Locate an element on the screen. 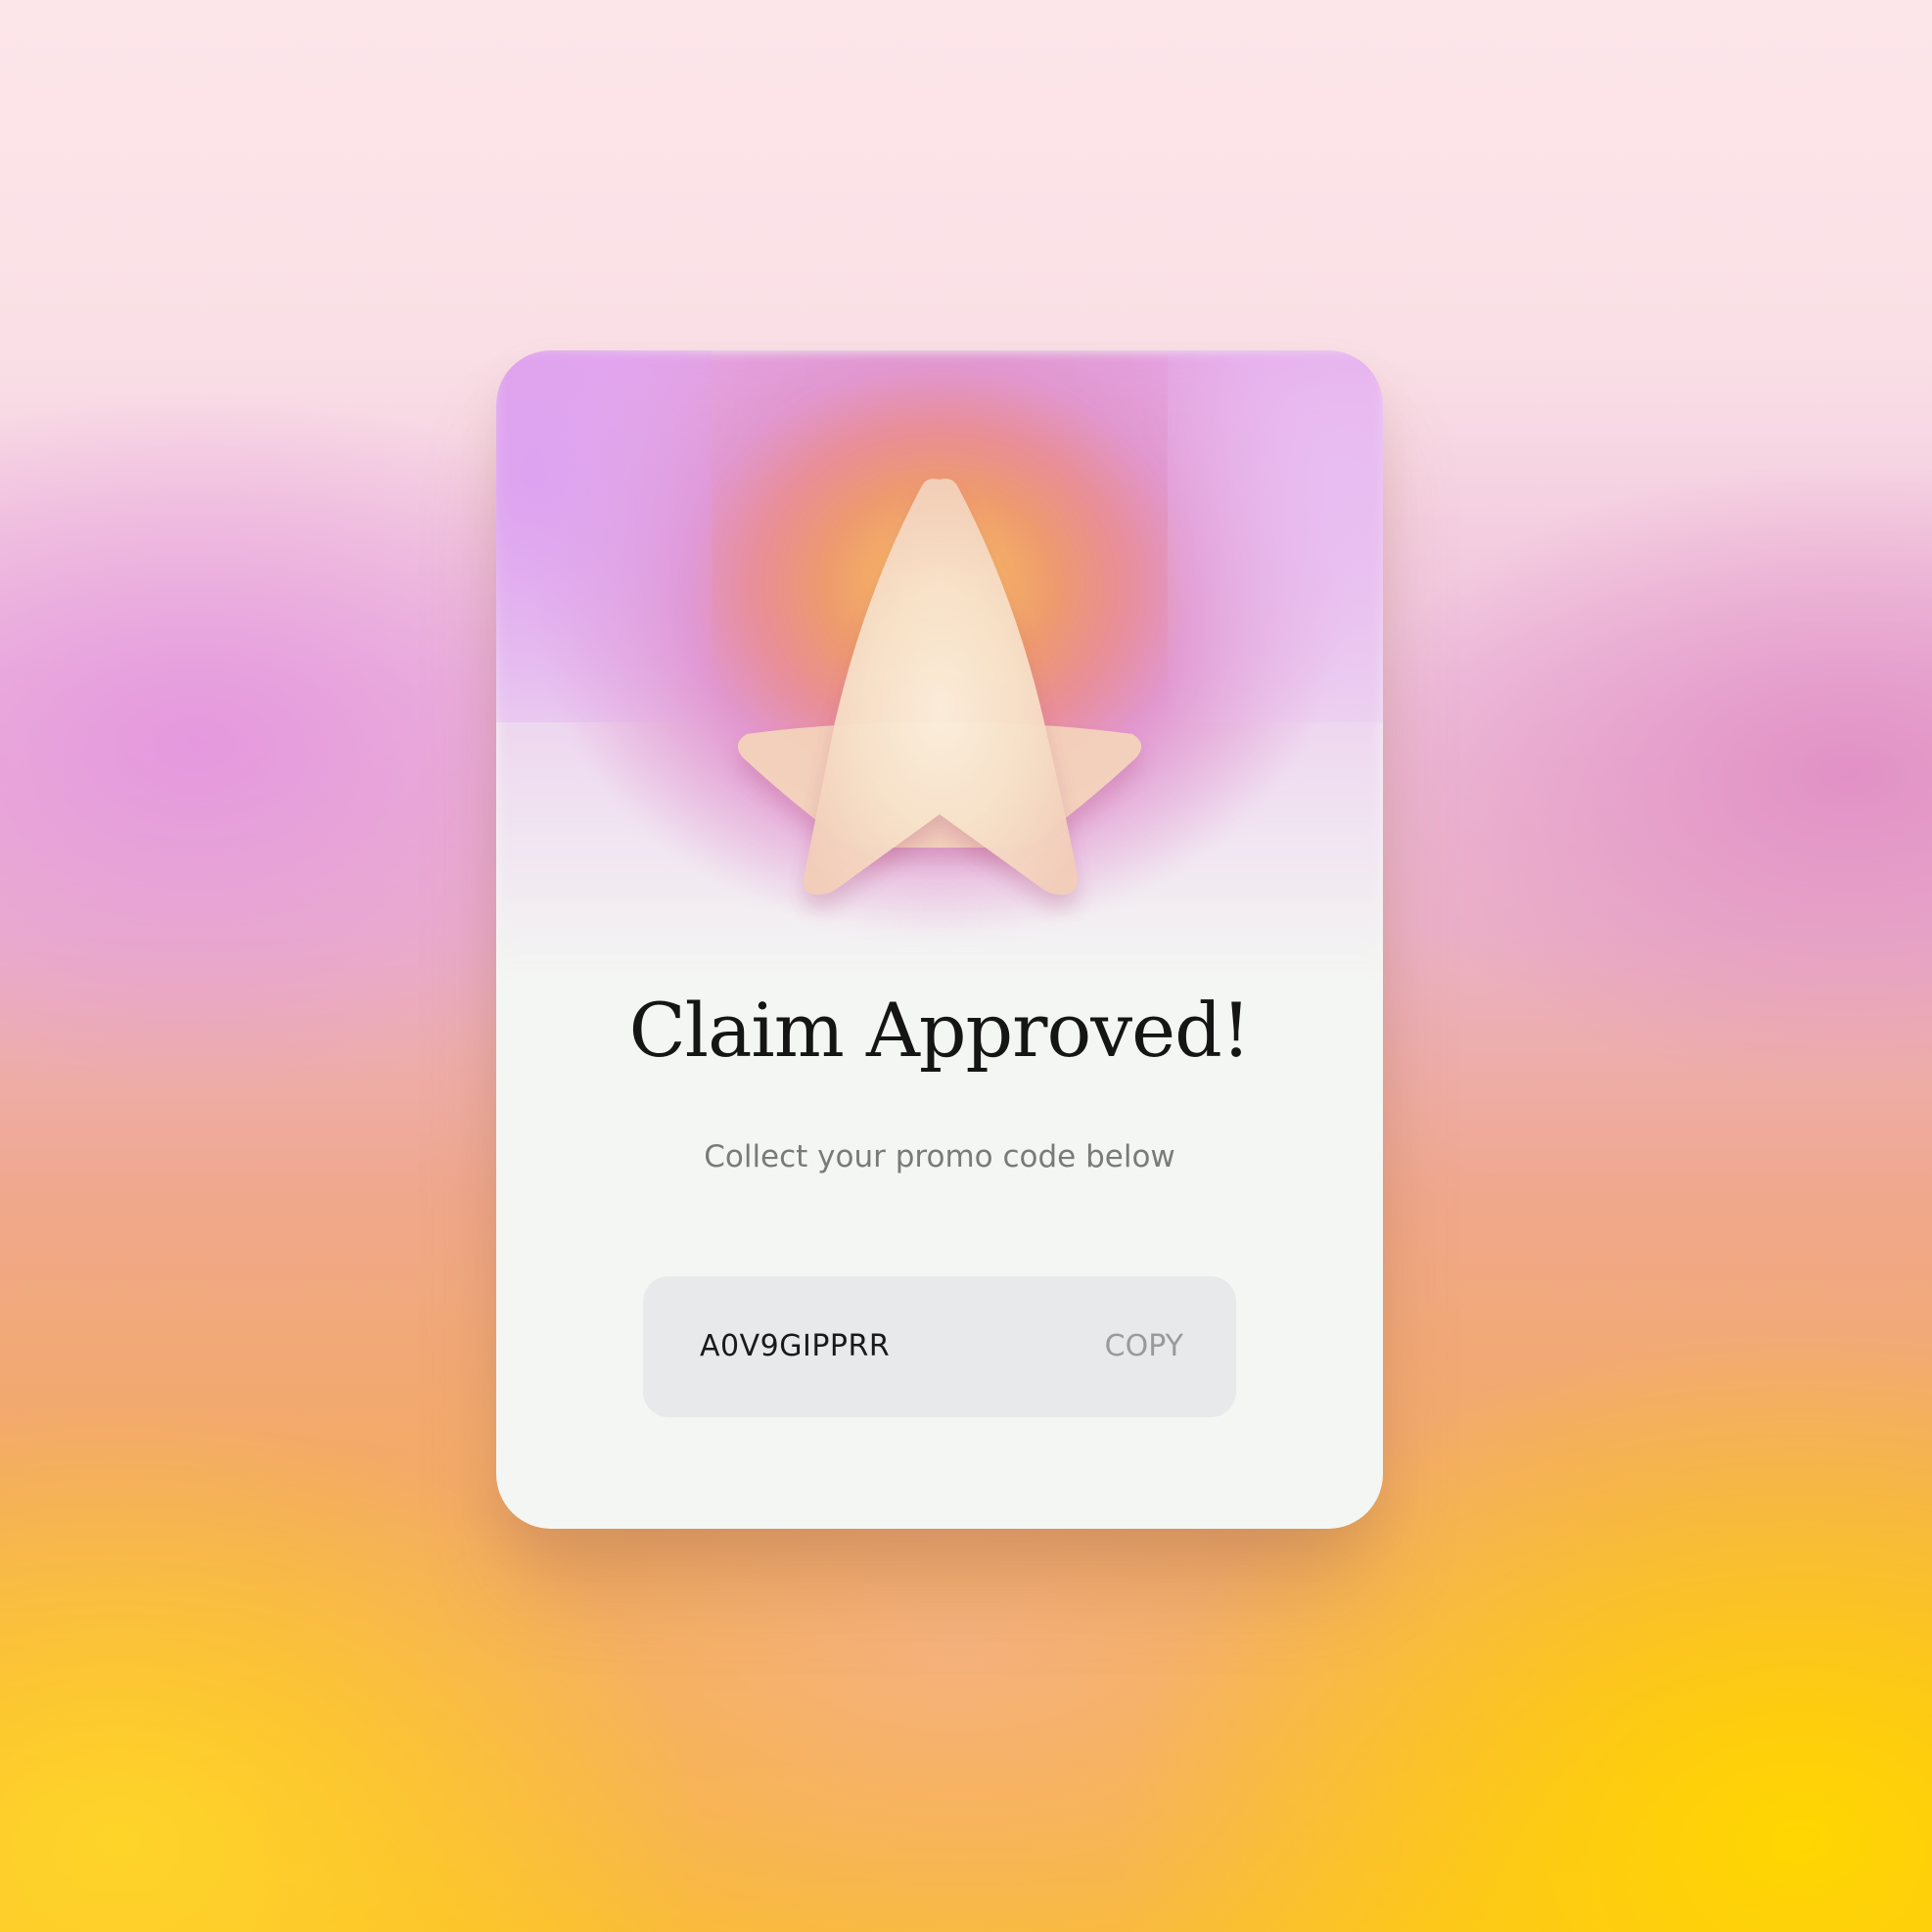 This screenshot has width=1932, height=1932. promo-code-value: A0V9GIPPRR is located at coordinates (795, 1347).